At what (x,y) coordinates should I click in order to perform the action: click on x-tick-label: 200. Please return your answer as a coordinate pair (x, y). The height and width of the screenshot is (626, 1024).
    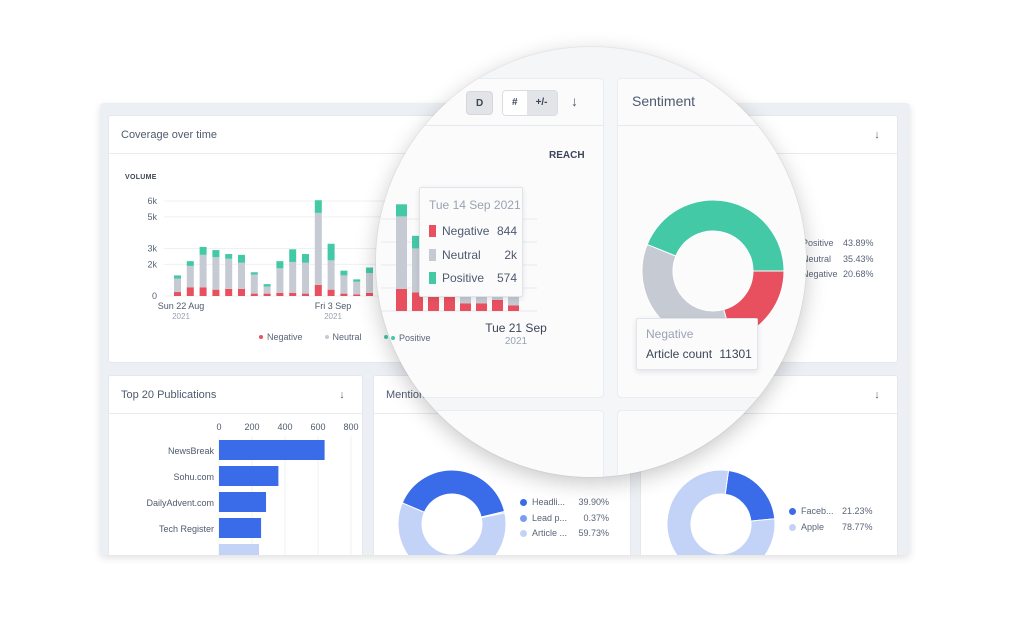
    Looking at the image, I should click on (251, 427).